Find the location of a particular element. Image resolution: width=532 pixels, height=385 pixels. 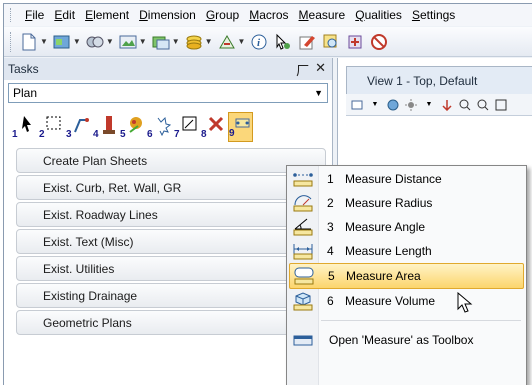

measure-length-icon is located at coordinates (303, 251).